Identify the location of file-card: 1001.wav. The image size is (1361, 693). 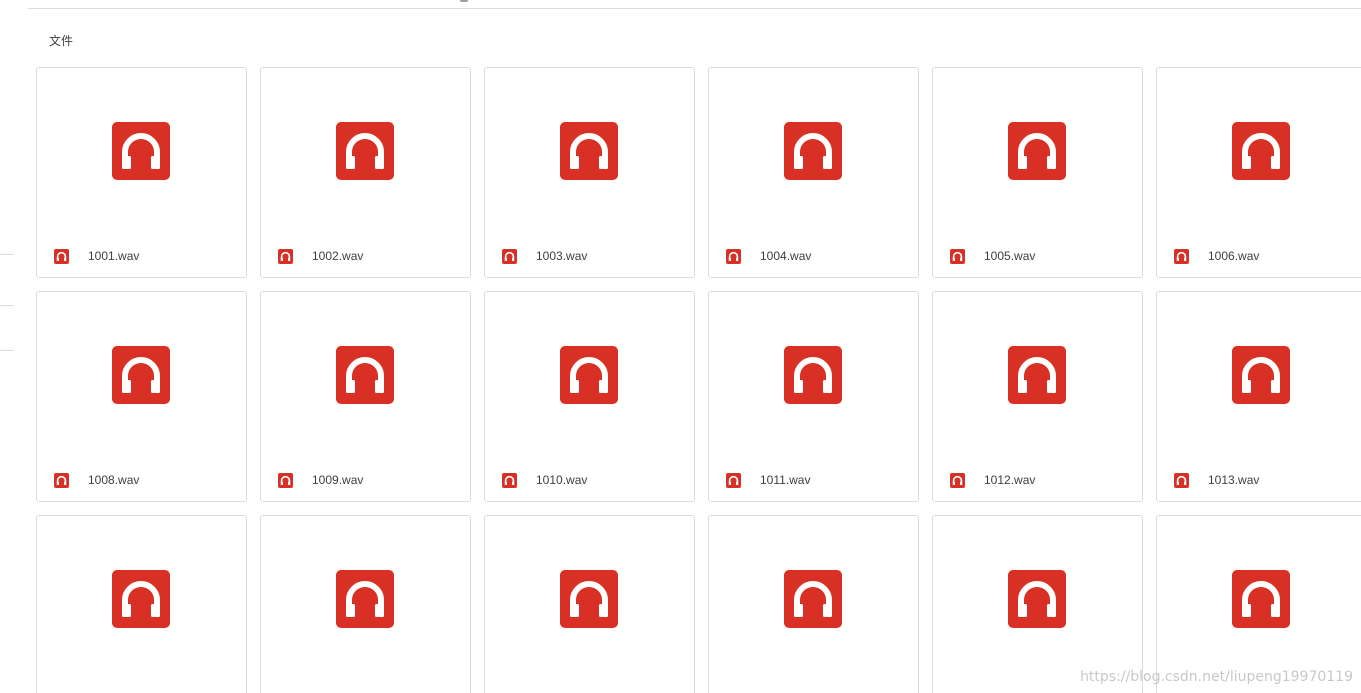
(141, 172).